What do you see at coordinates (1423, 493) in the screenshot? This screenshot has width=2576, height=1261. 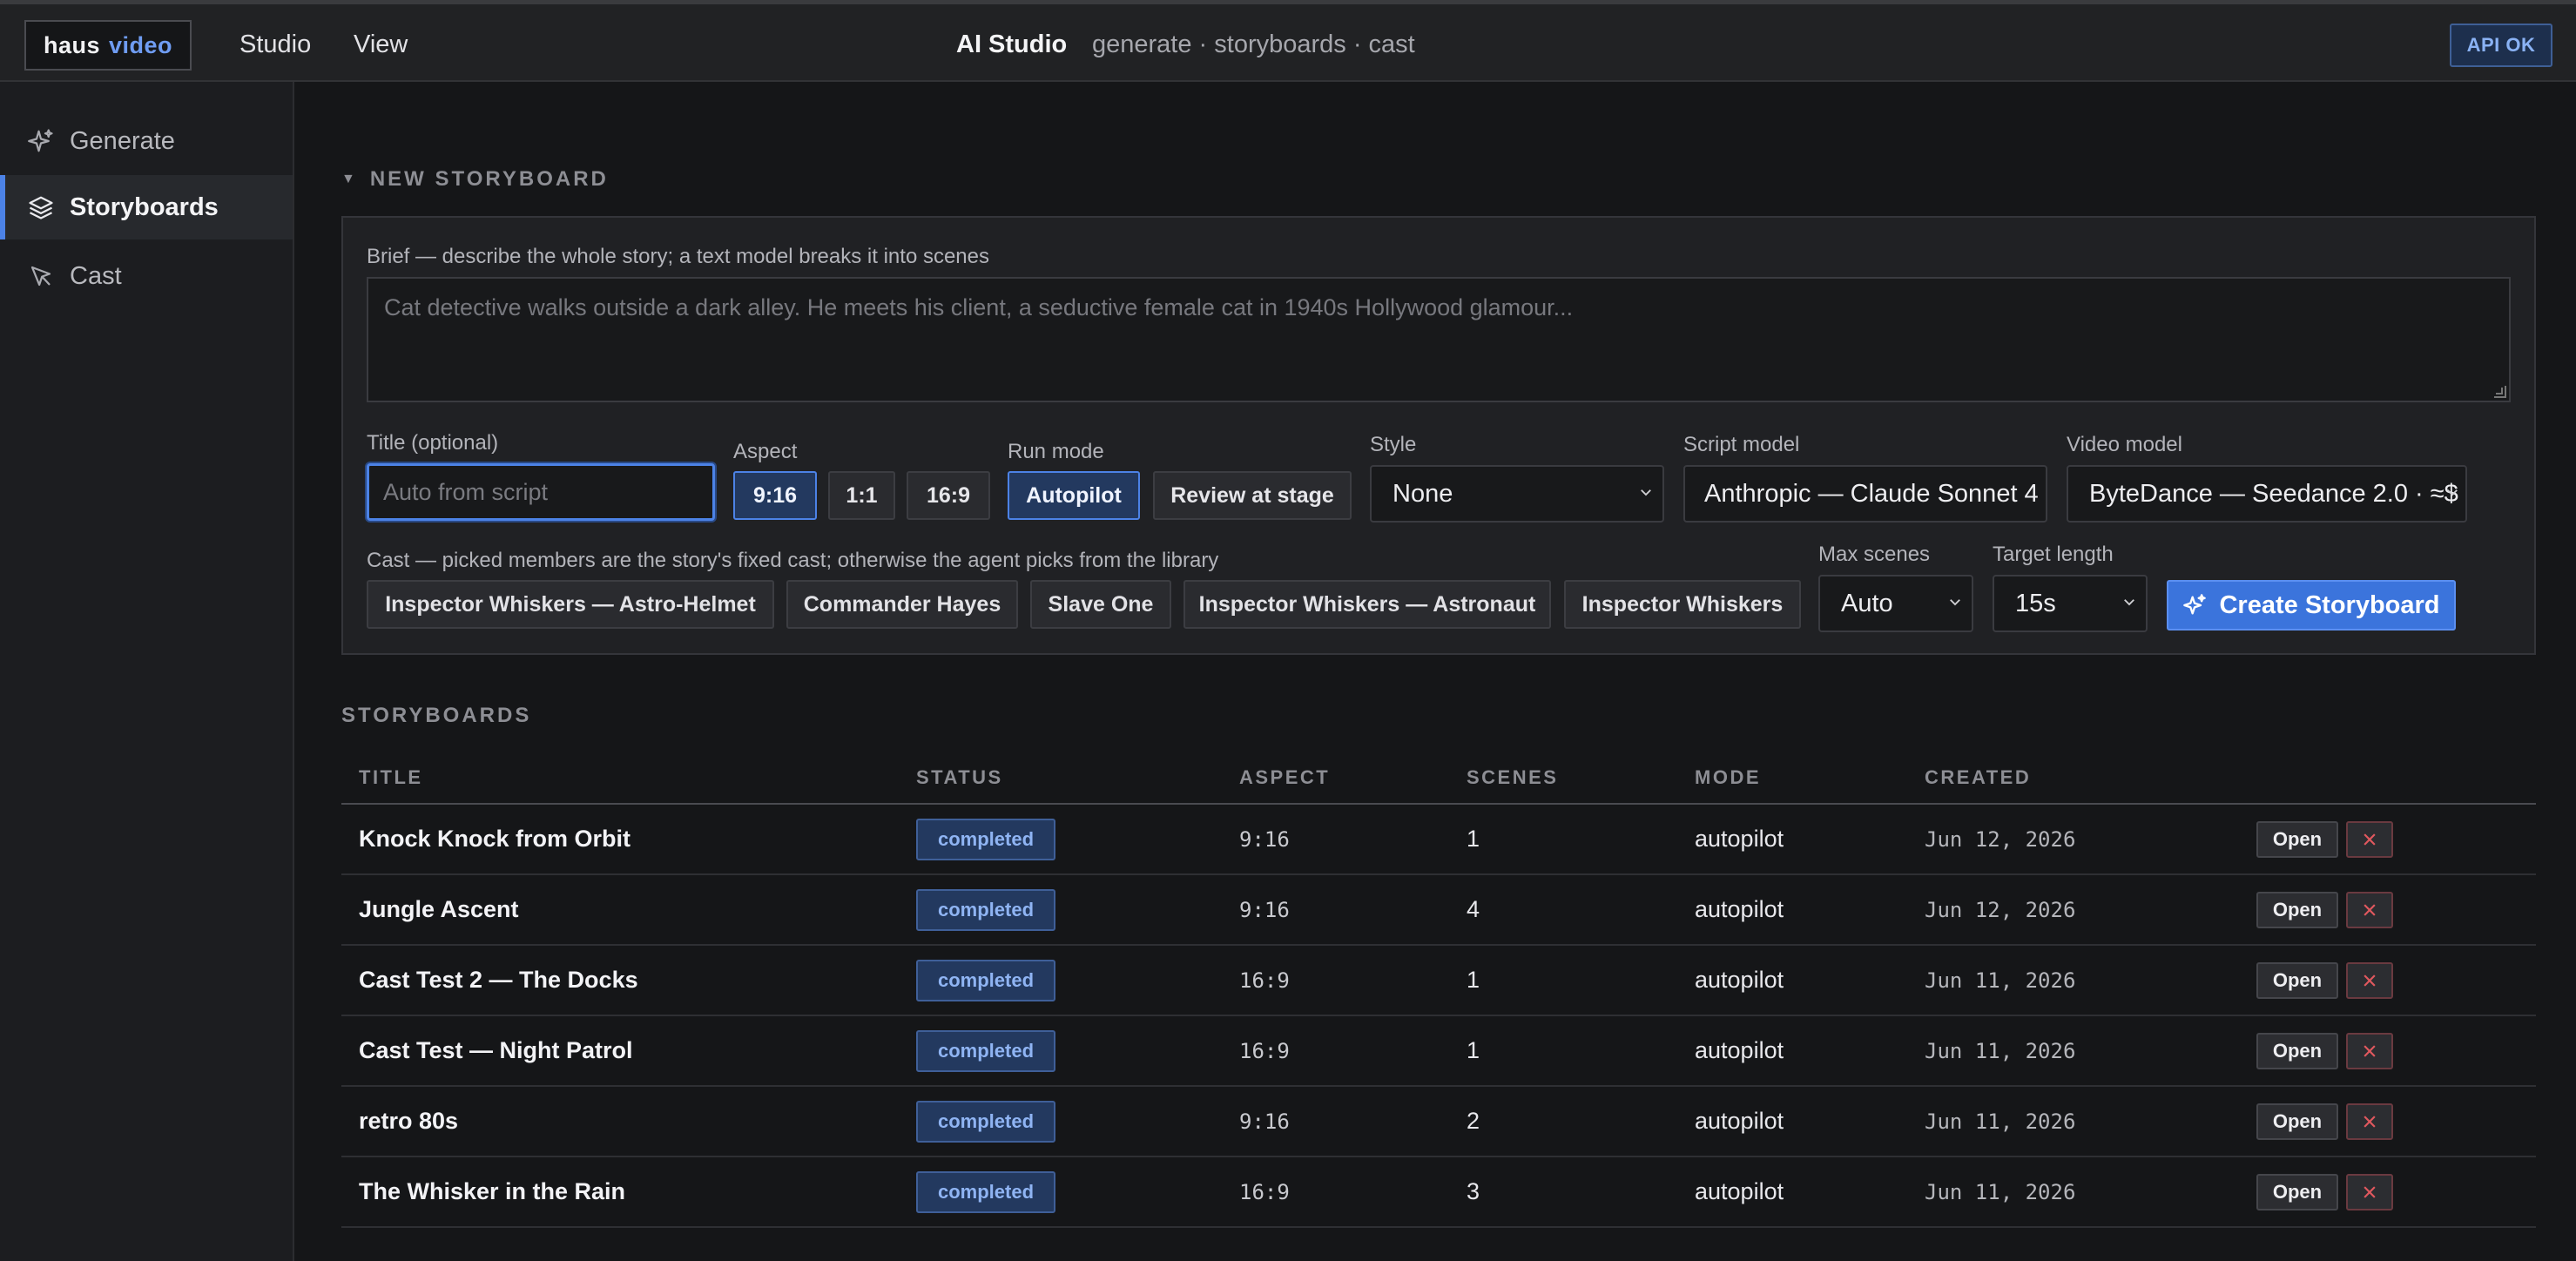 I see `style-value: None` at bounding box center [1423, 493].